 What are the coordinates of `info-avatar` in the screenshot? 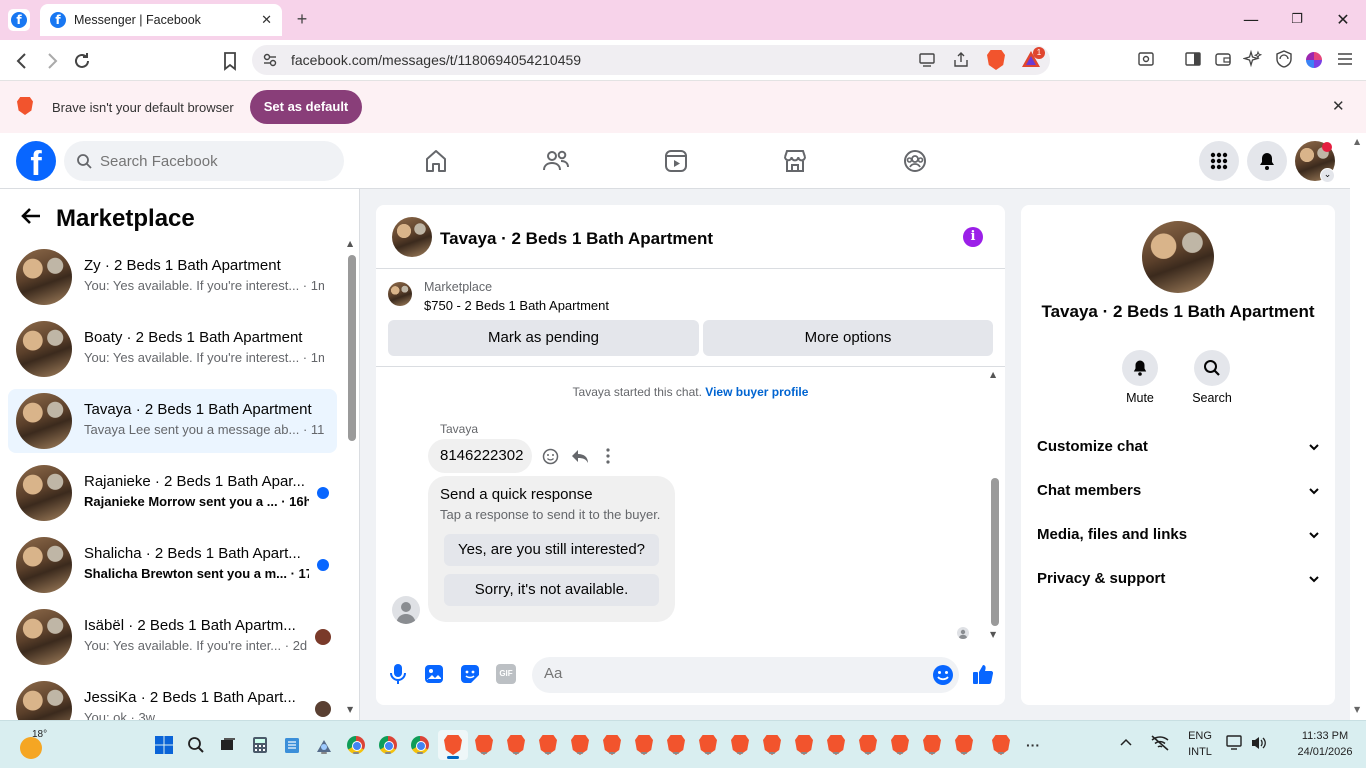 It's located at (1178, 257).